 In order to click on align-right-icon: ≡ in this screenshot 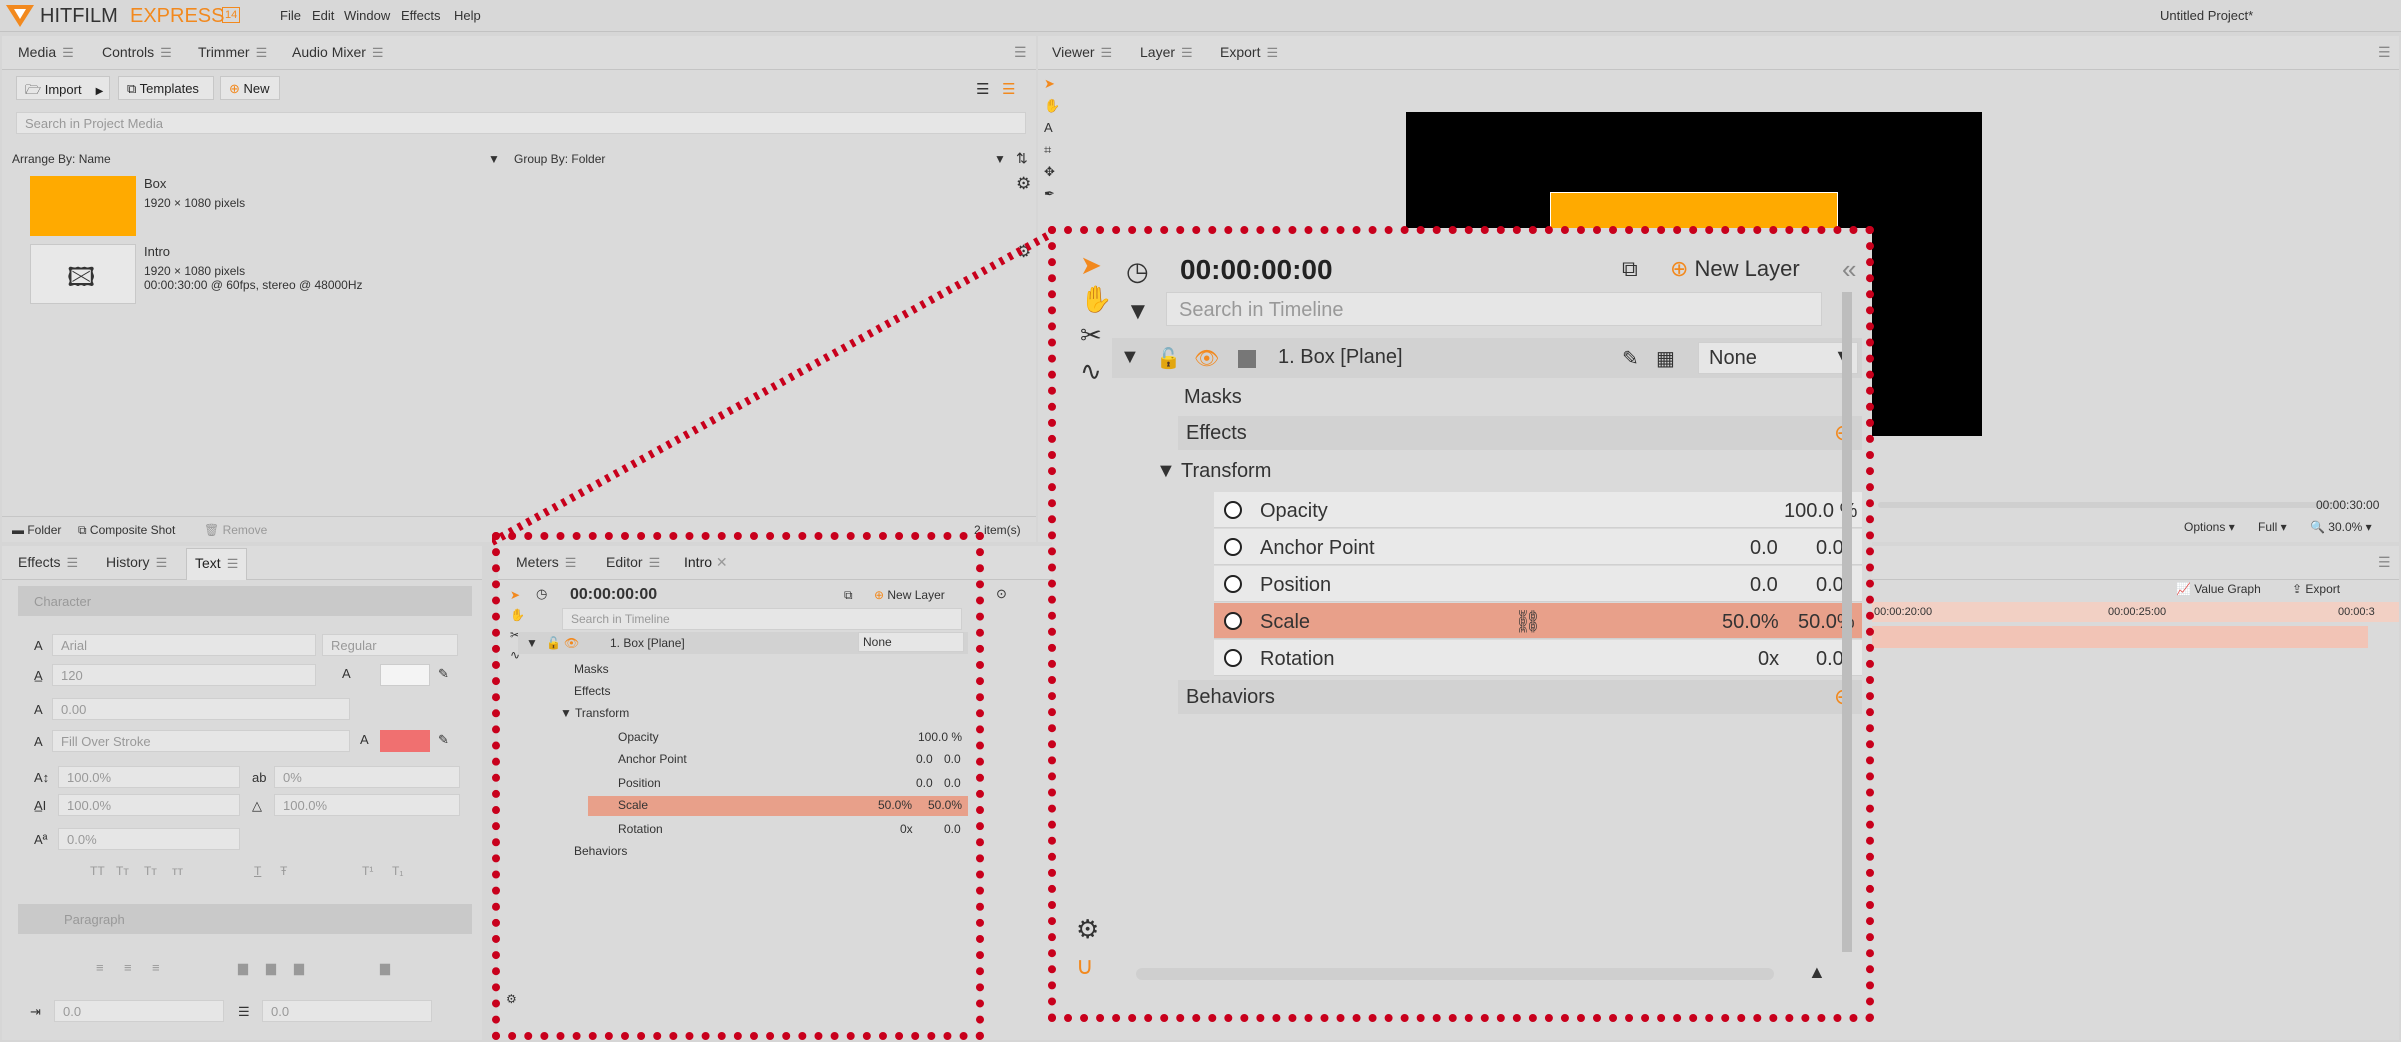, I will do `click(156, 967)`.